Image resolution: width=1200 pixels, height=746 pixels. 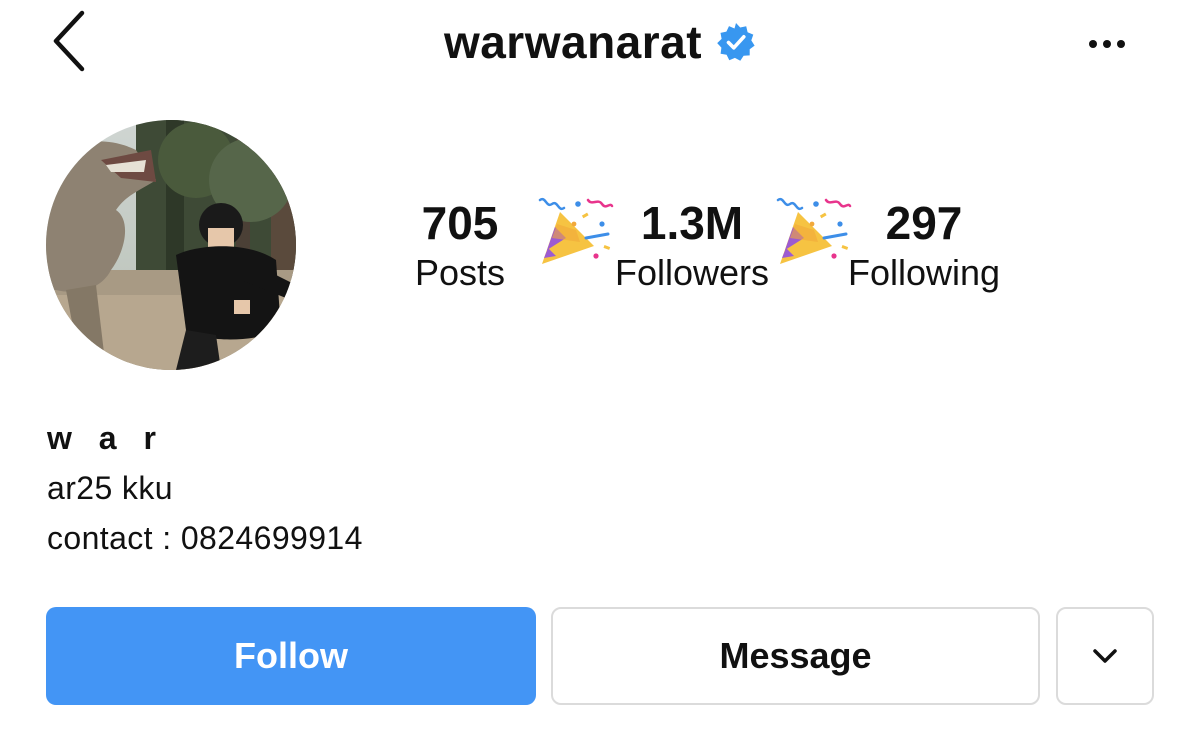 I want to click on followers-count: 1.3M, so click(x=692, y=223).